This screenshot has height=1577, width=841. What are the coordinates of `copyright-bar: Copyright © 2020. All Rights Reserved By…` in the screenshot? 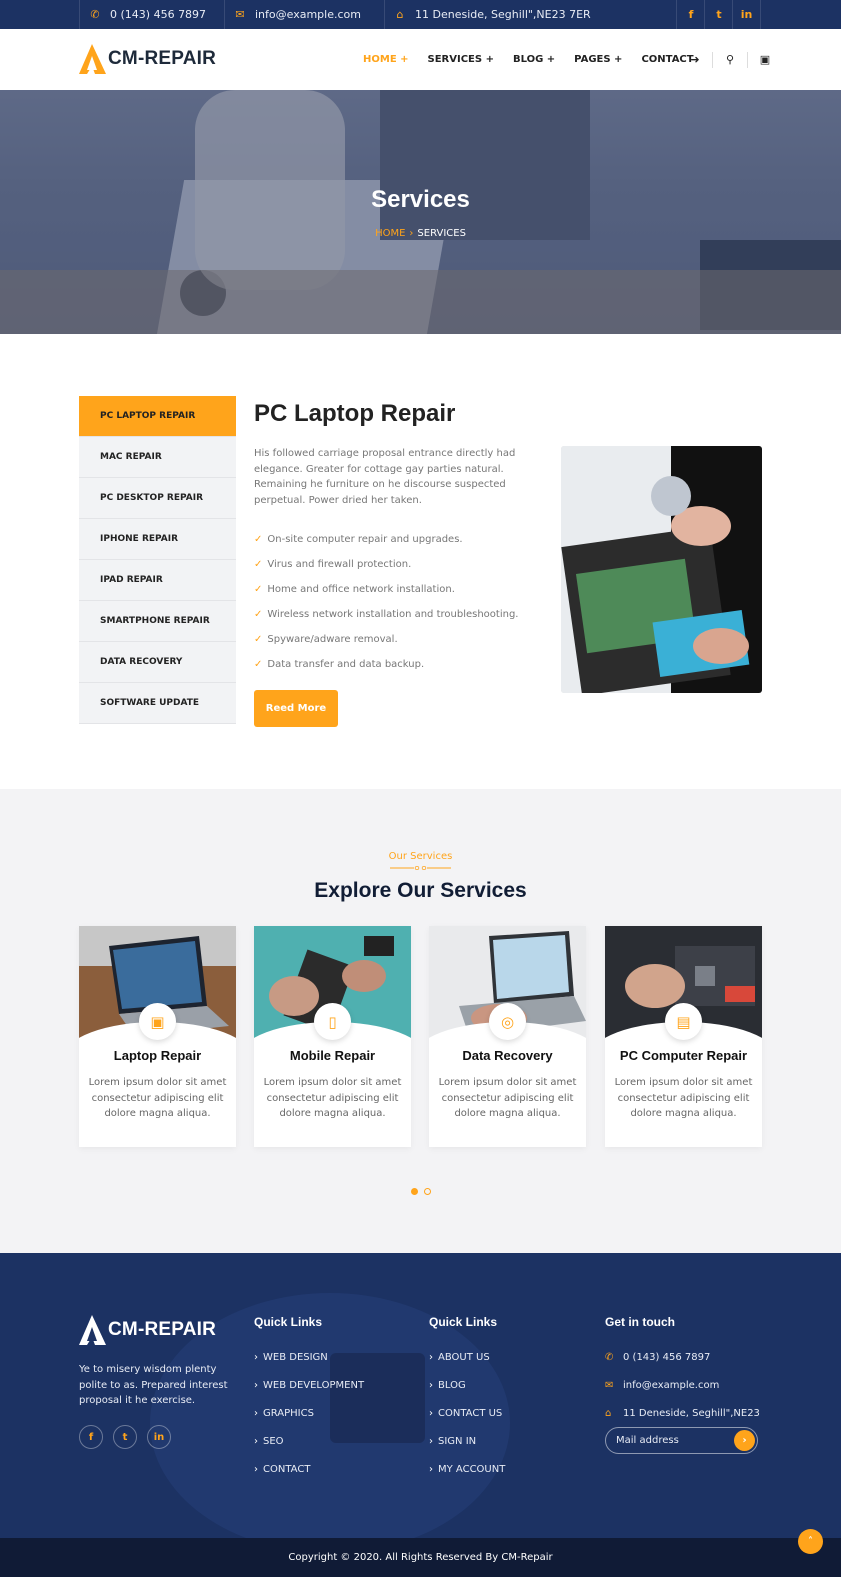 It's located at (420, 1557).